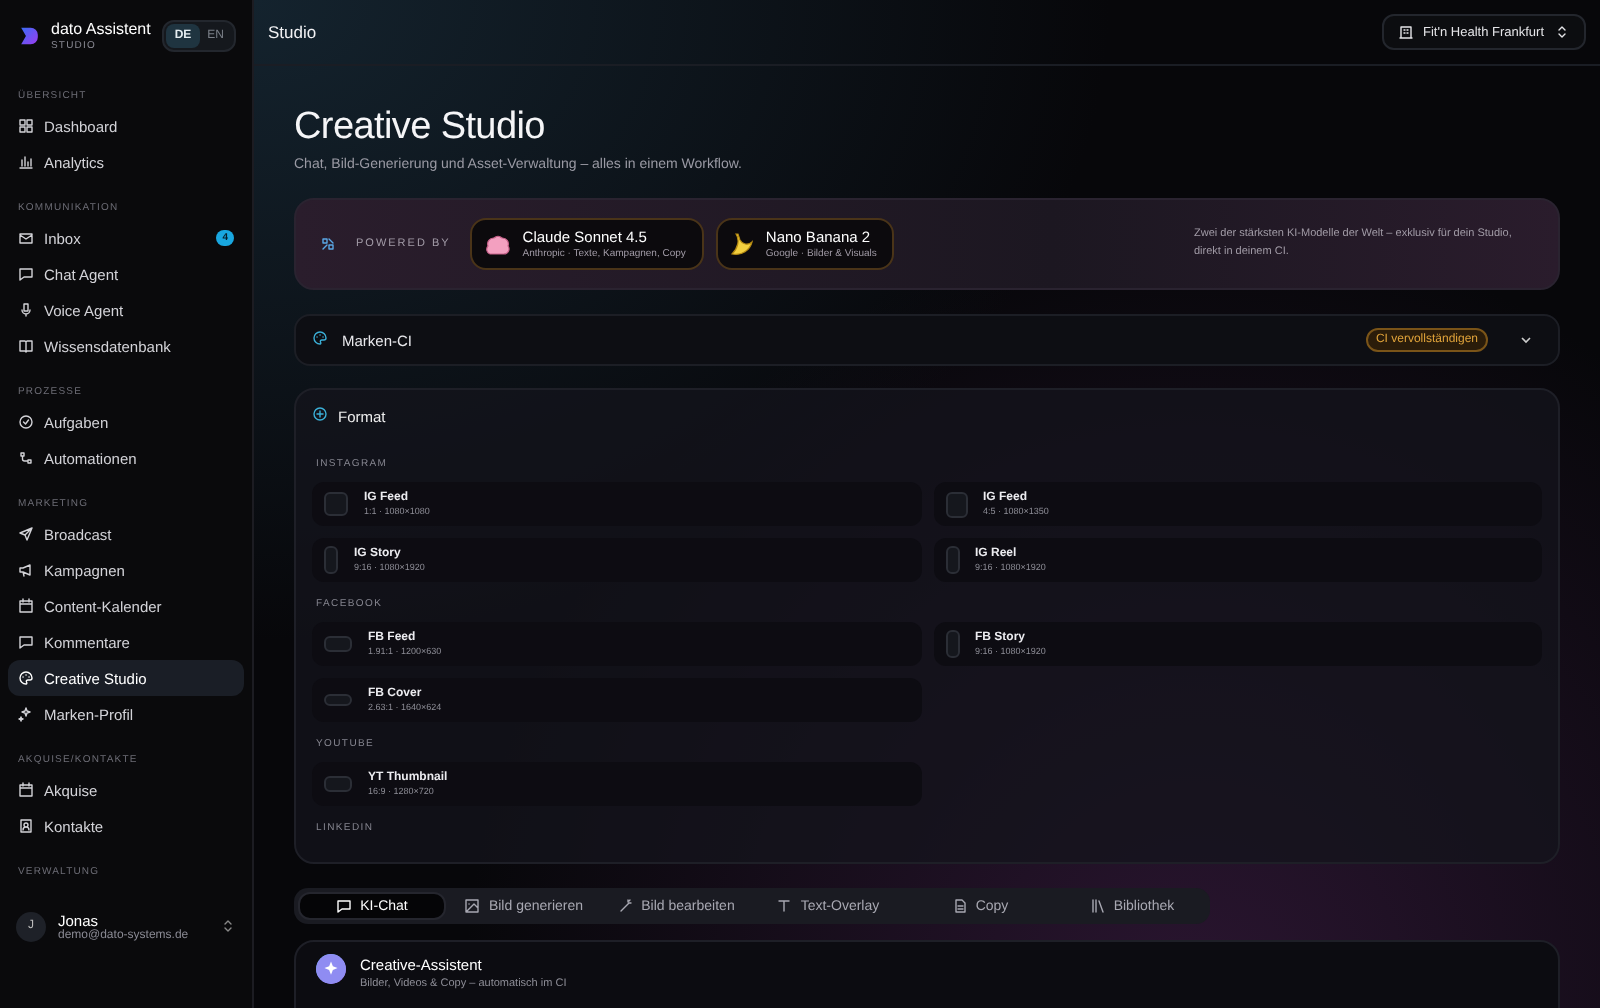  What do you see at coordinates (741, 244) in the screenshot?
I see `banana-icon` at bounding box center [741, 244].